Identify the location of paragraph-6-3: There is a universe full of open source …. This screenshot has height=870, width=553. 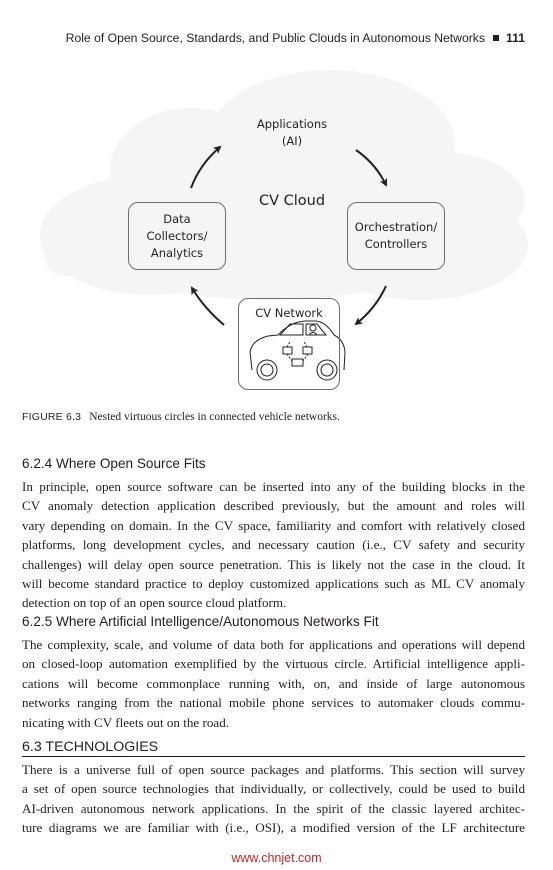
(273, 799).